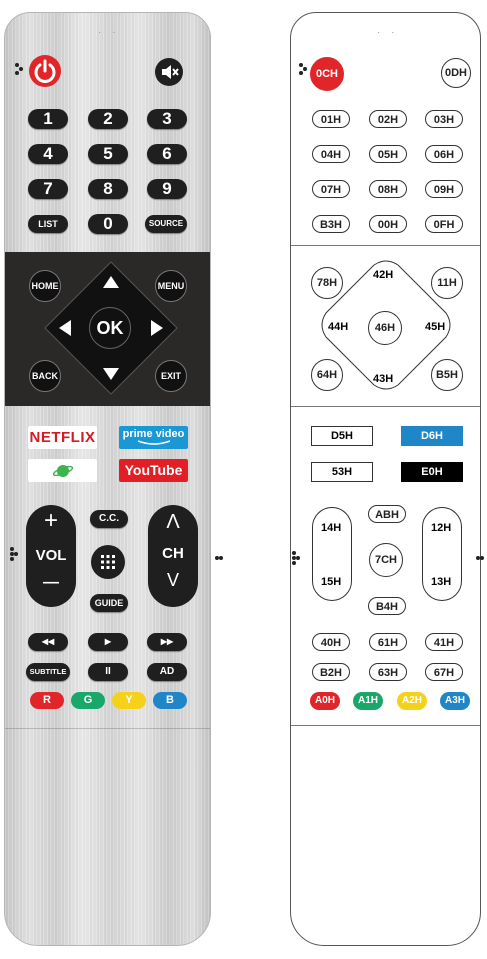 The height and width of the screenshot is (959, 487). I want to click on cc-button: C.C., so click(109, 519).